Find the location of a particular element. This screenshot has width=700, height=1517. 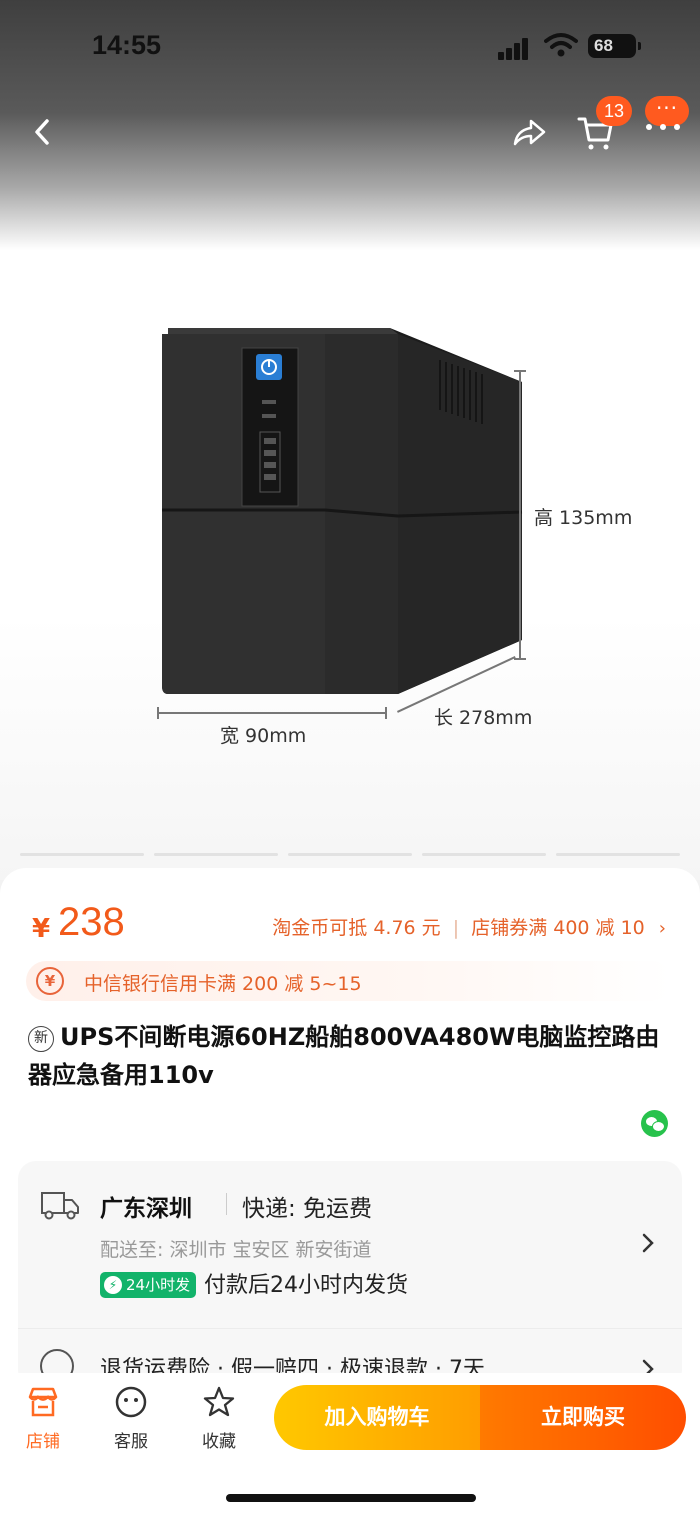

wechat-share-icon is located at coordinates (654, 1123).